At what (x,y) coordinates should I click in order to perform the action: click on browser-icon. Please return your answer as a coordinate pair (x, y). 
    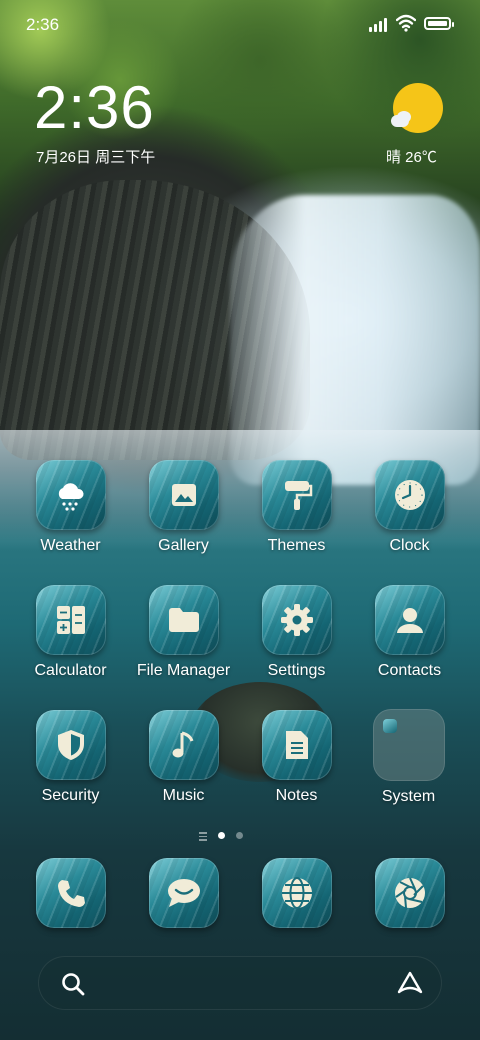
    Looking at the image, I should click on (296, 893).